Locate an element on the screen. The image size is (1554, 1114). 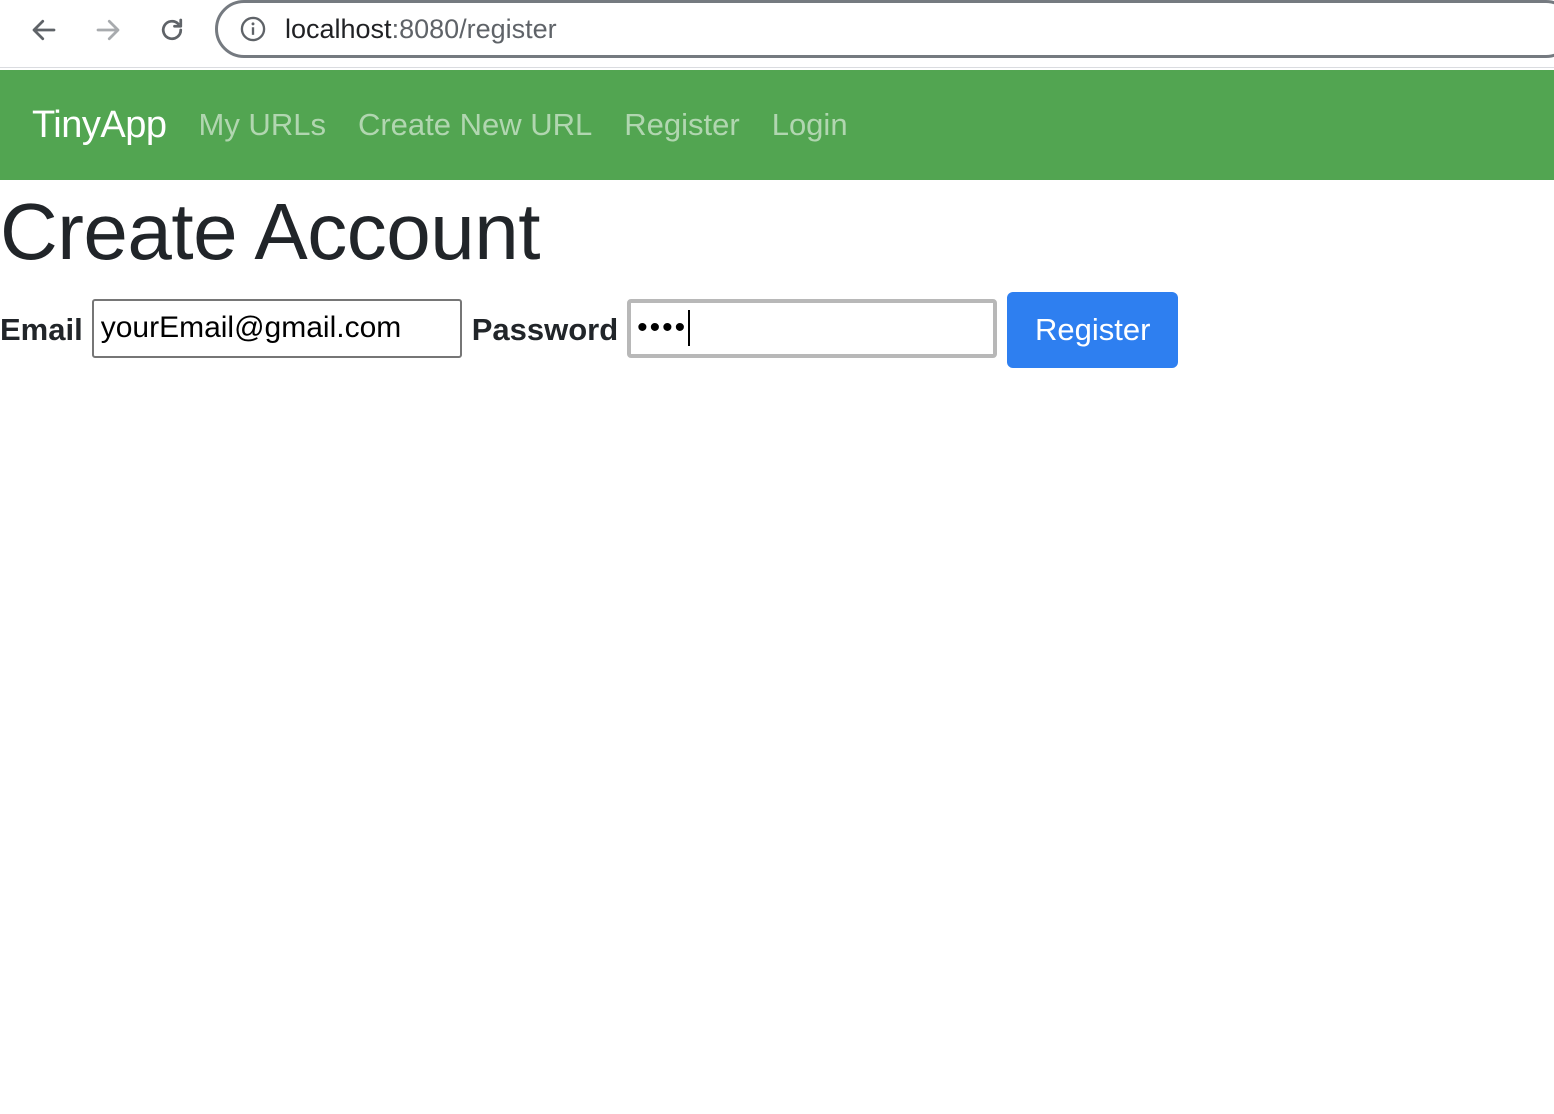
password-mask: •••• is located at coordinates (662, 327).